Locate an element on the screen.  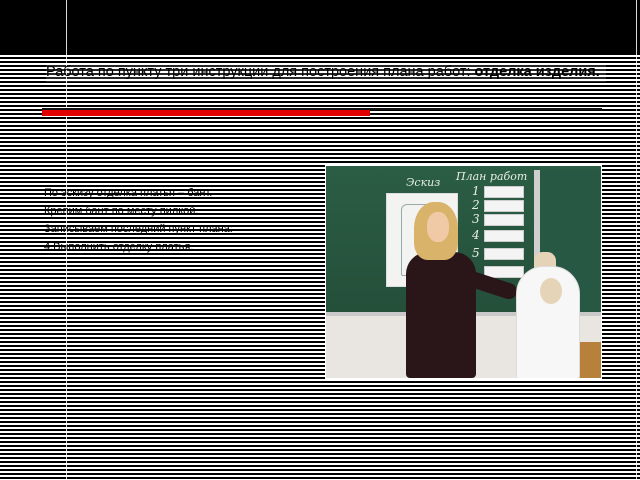
body-line-4: 4.Выполнить отделку платья. is located at coordinates (119, 247).